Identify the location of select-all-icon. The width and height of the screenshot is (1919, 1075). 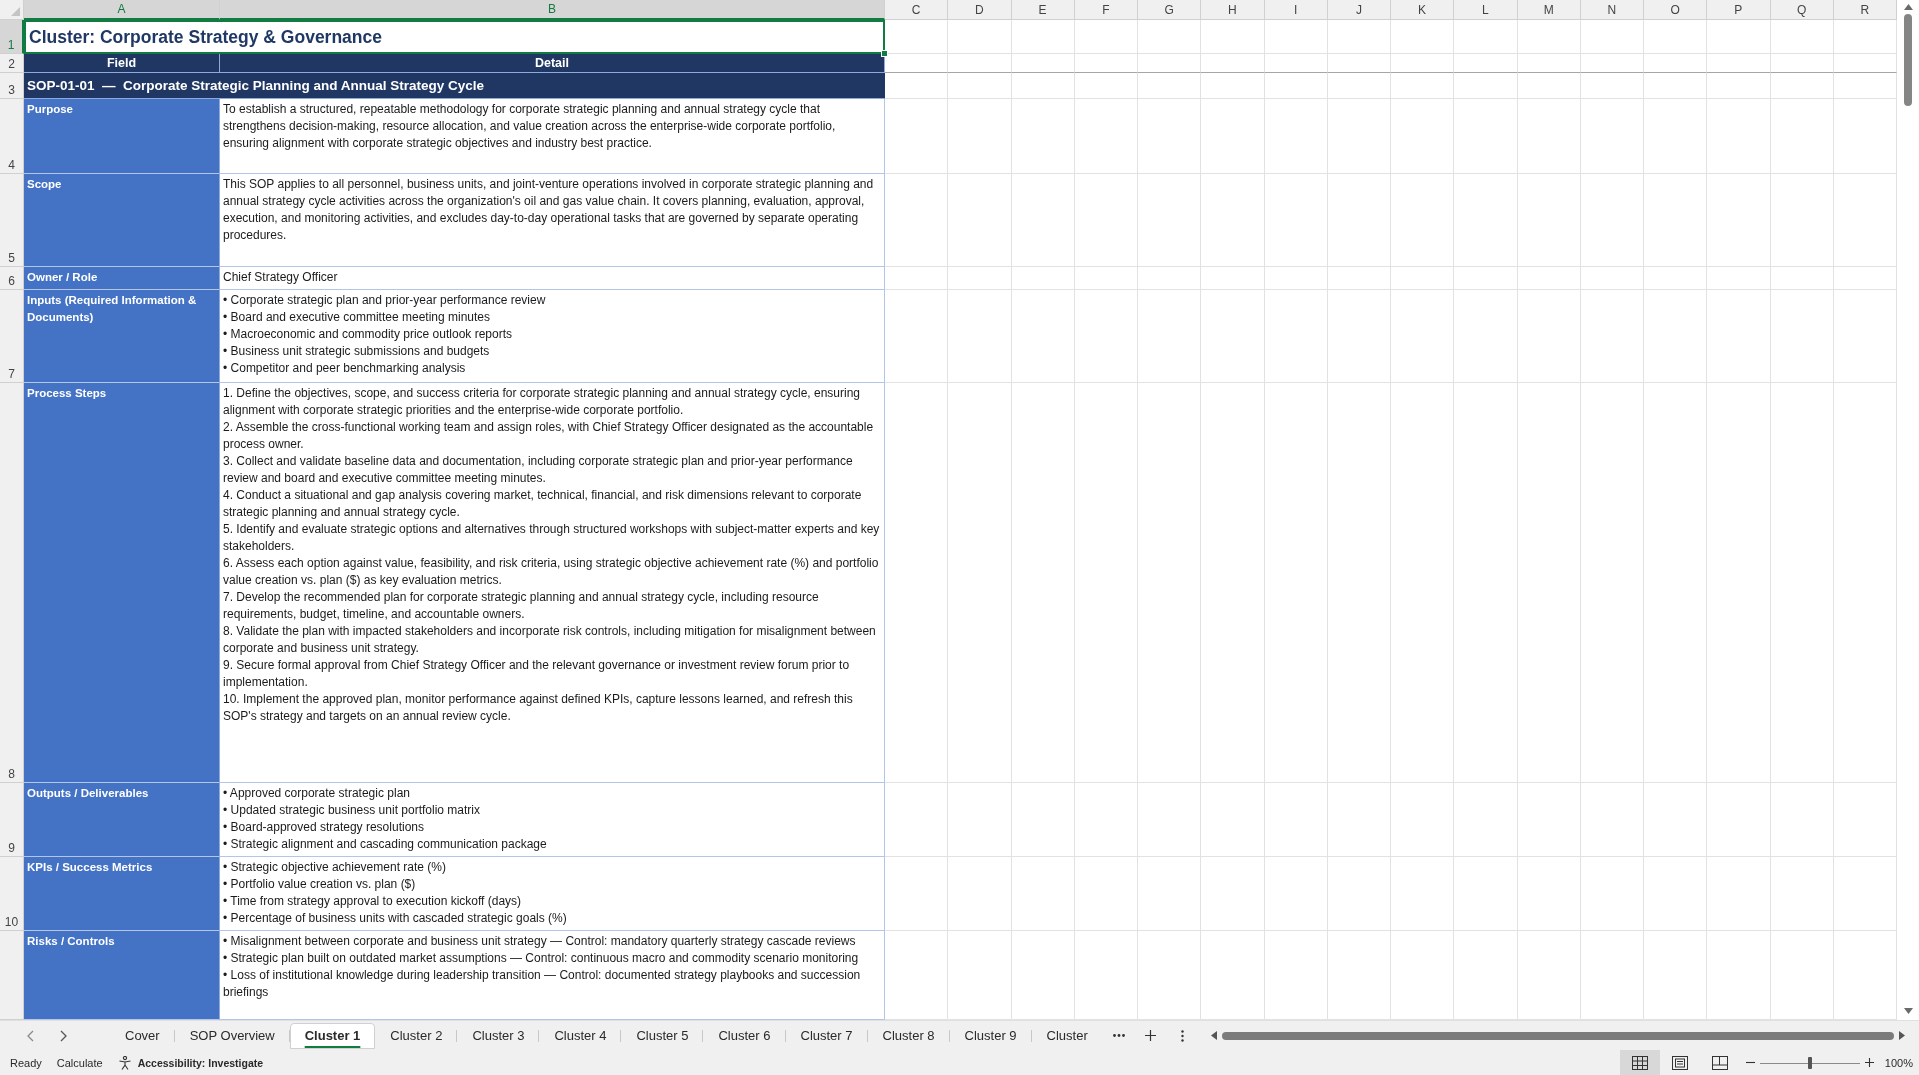
(15, 11).